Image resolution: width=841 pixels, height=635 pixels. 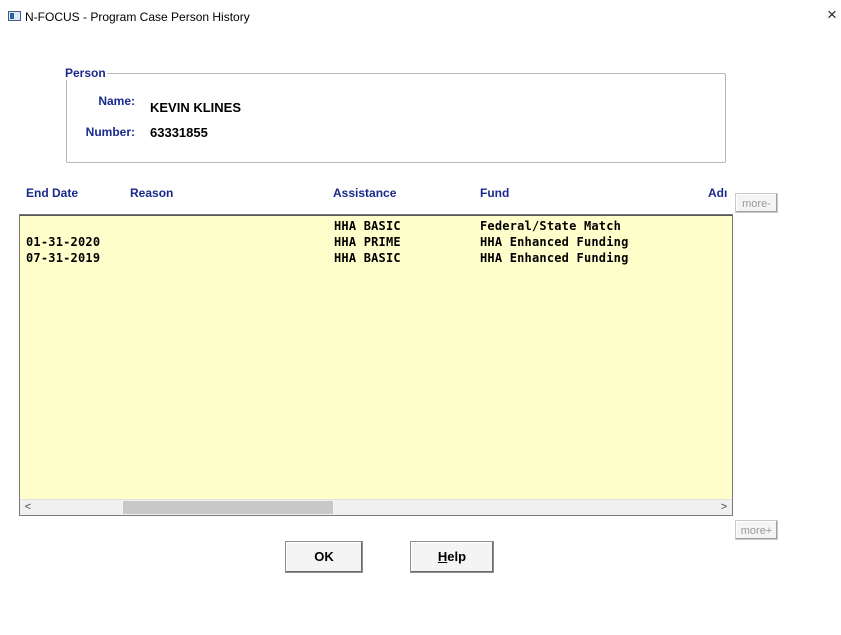 What do you see at coordinates (63, 258) in the screenshot?
I see `cell-end-date: 07-31-2019` at bounding box center [63, 258].